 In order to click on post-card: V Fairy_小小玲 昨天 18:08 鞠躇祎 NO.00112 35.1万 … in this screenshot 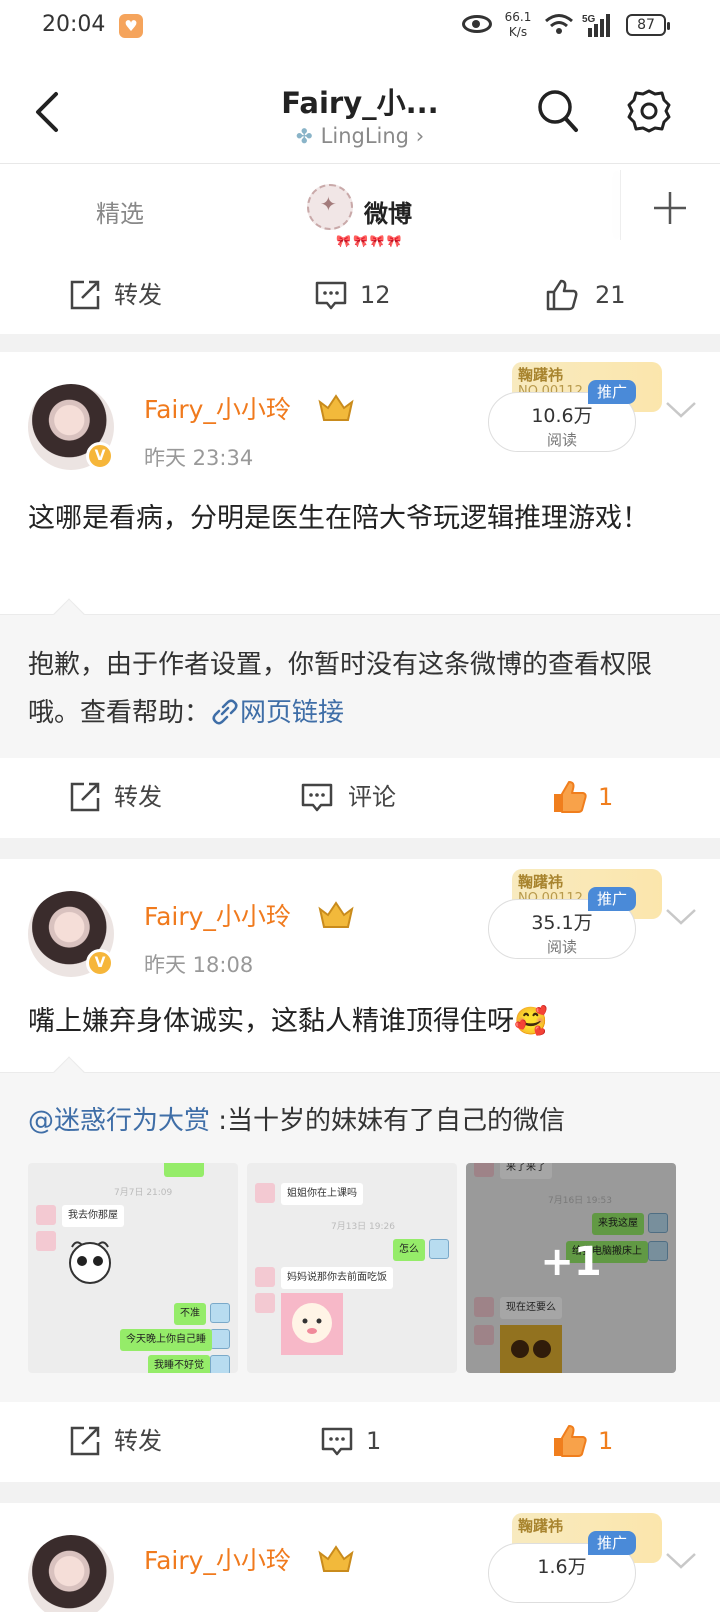, I will do `click(360, 965)`.